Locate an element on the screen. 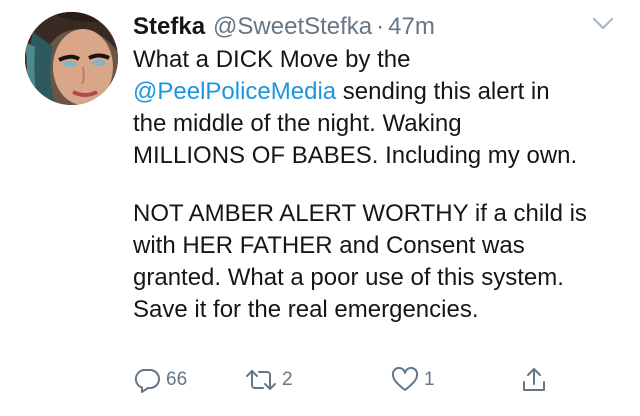 The image size is (640, 416). reply-button: 66 is located at coordinates (159, 380).